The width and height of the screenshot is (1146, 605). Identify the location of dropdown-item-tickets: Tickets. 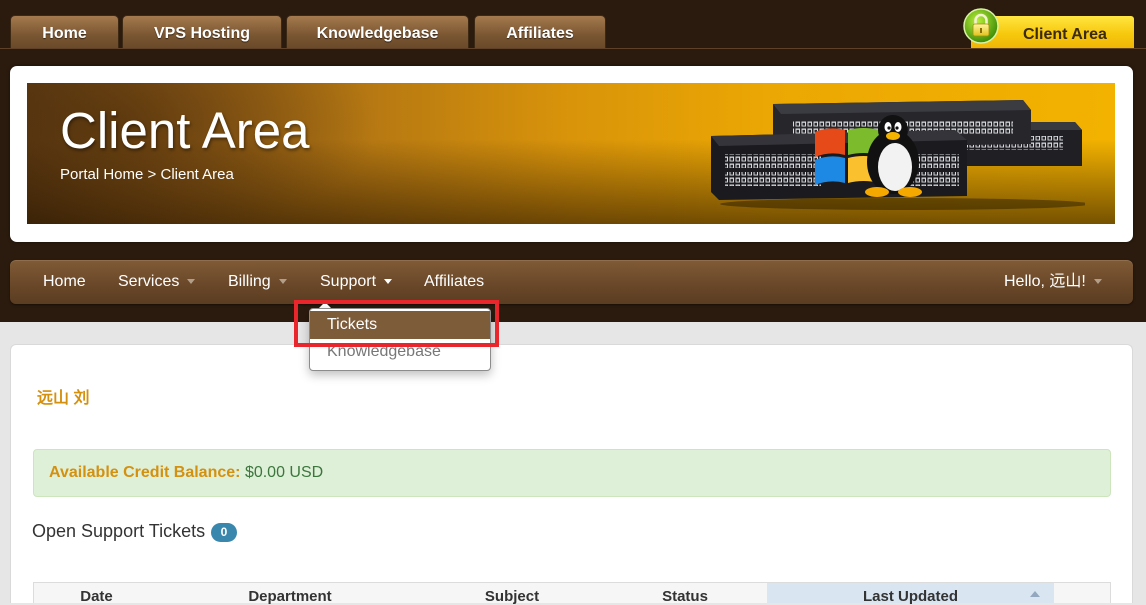
(400, 325).